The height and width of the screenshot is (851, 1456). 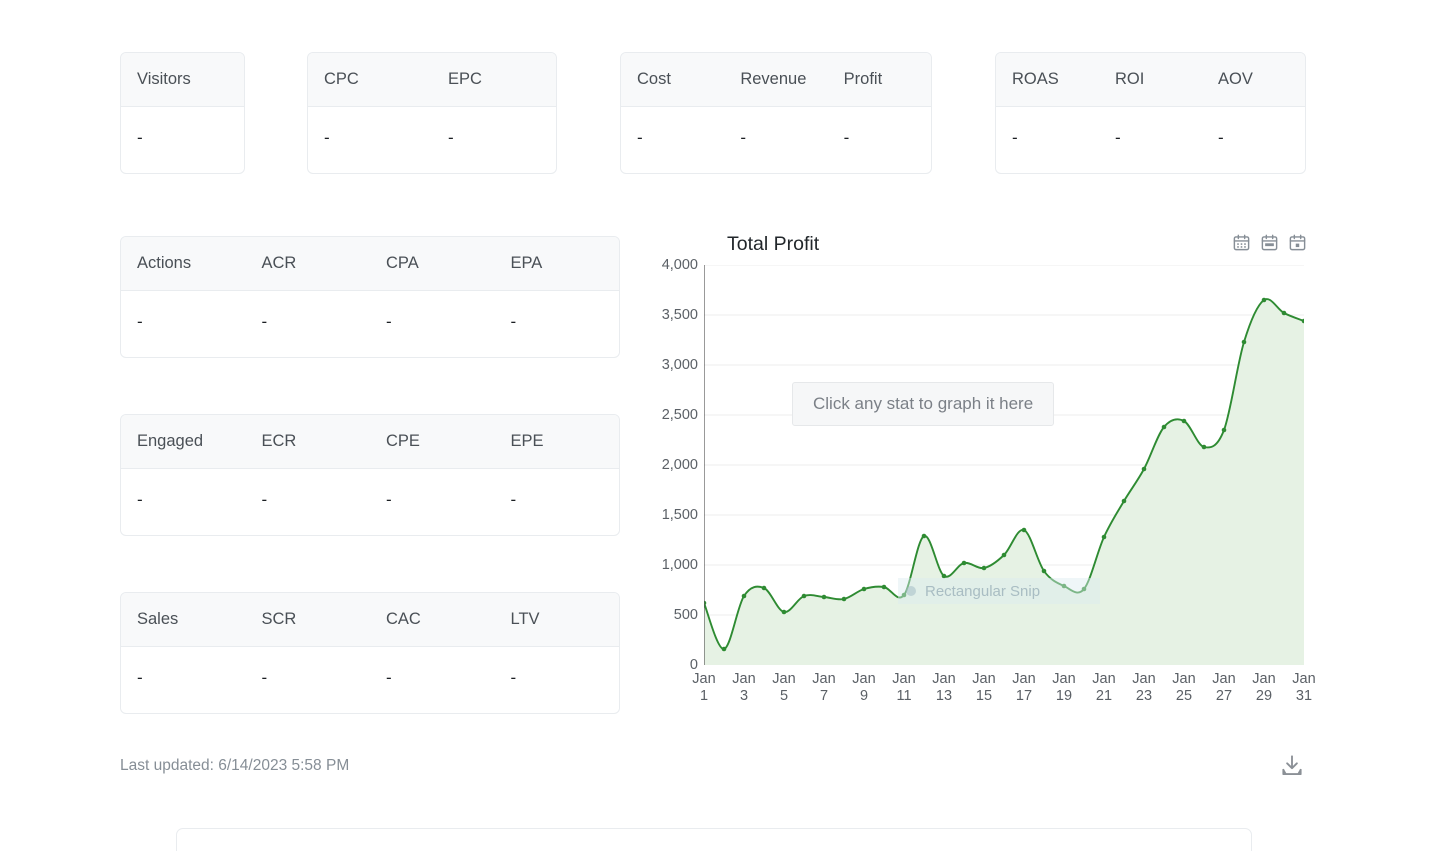 I want to click on calendar-month-icon, so click(x=1241, y=242).